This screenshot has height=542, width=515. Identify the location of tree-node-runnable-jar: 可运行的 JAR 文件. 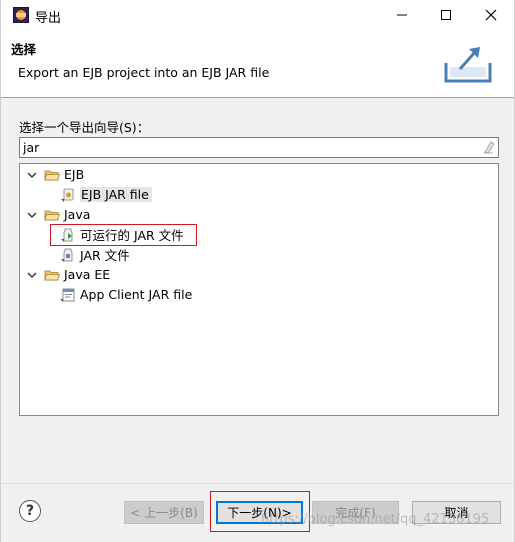
(122, 234).